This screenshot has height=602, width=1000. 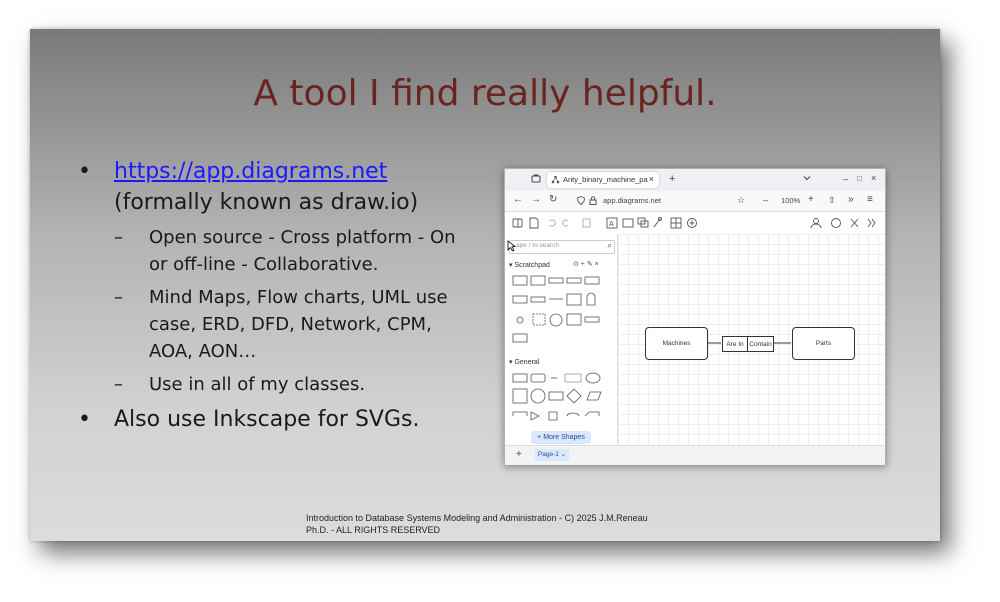 What do you see at coordinates (807, 179) in the screenshot?
I see `chevron-down-icon` at bounding box center [807, 179].